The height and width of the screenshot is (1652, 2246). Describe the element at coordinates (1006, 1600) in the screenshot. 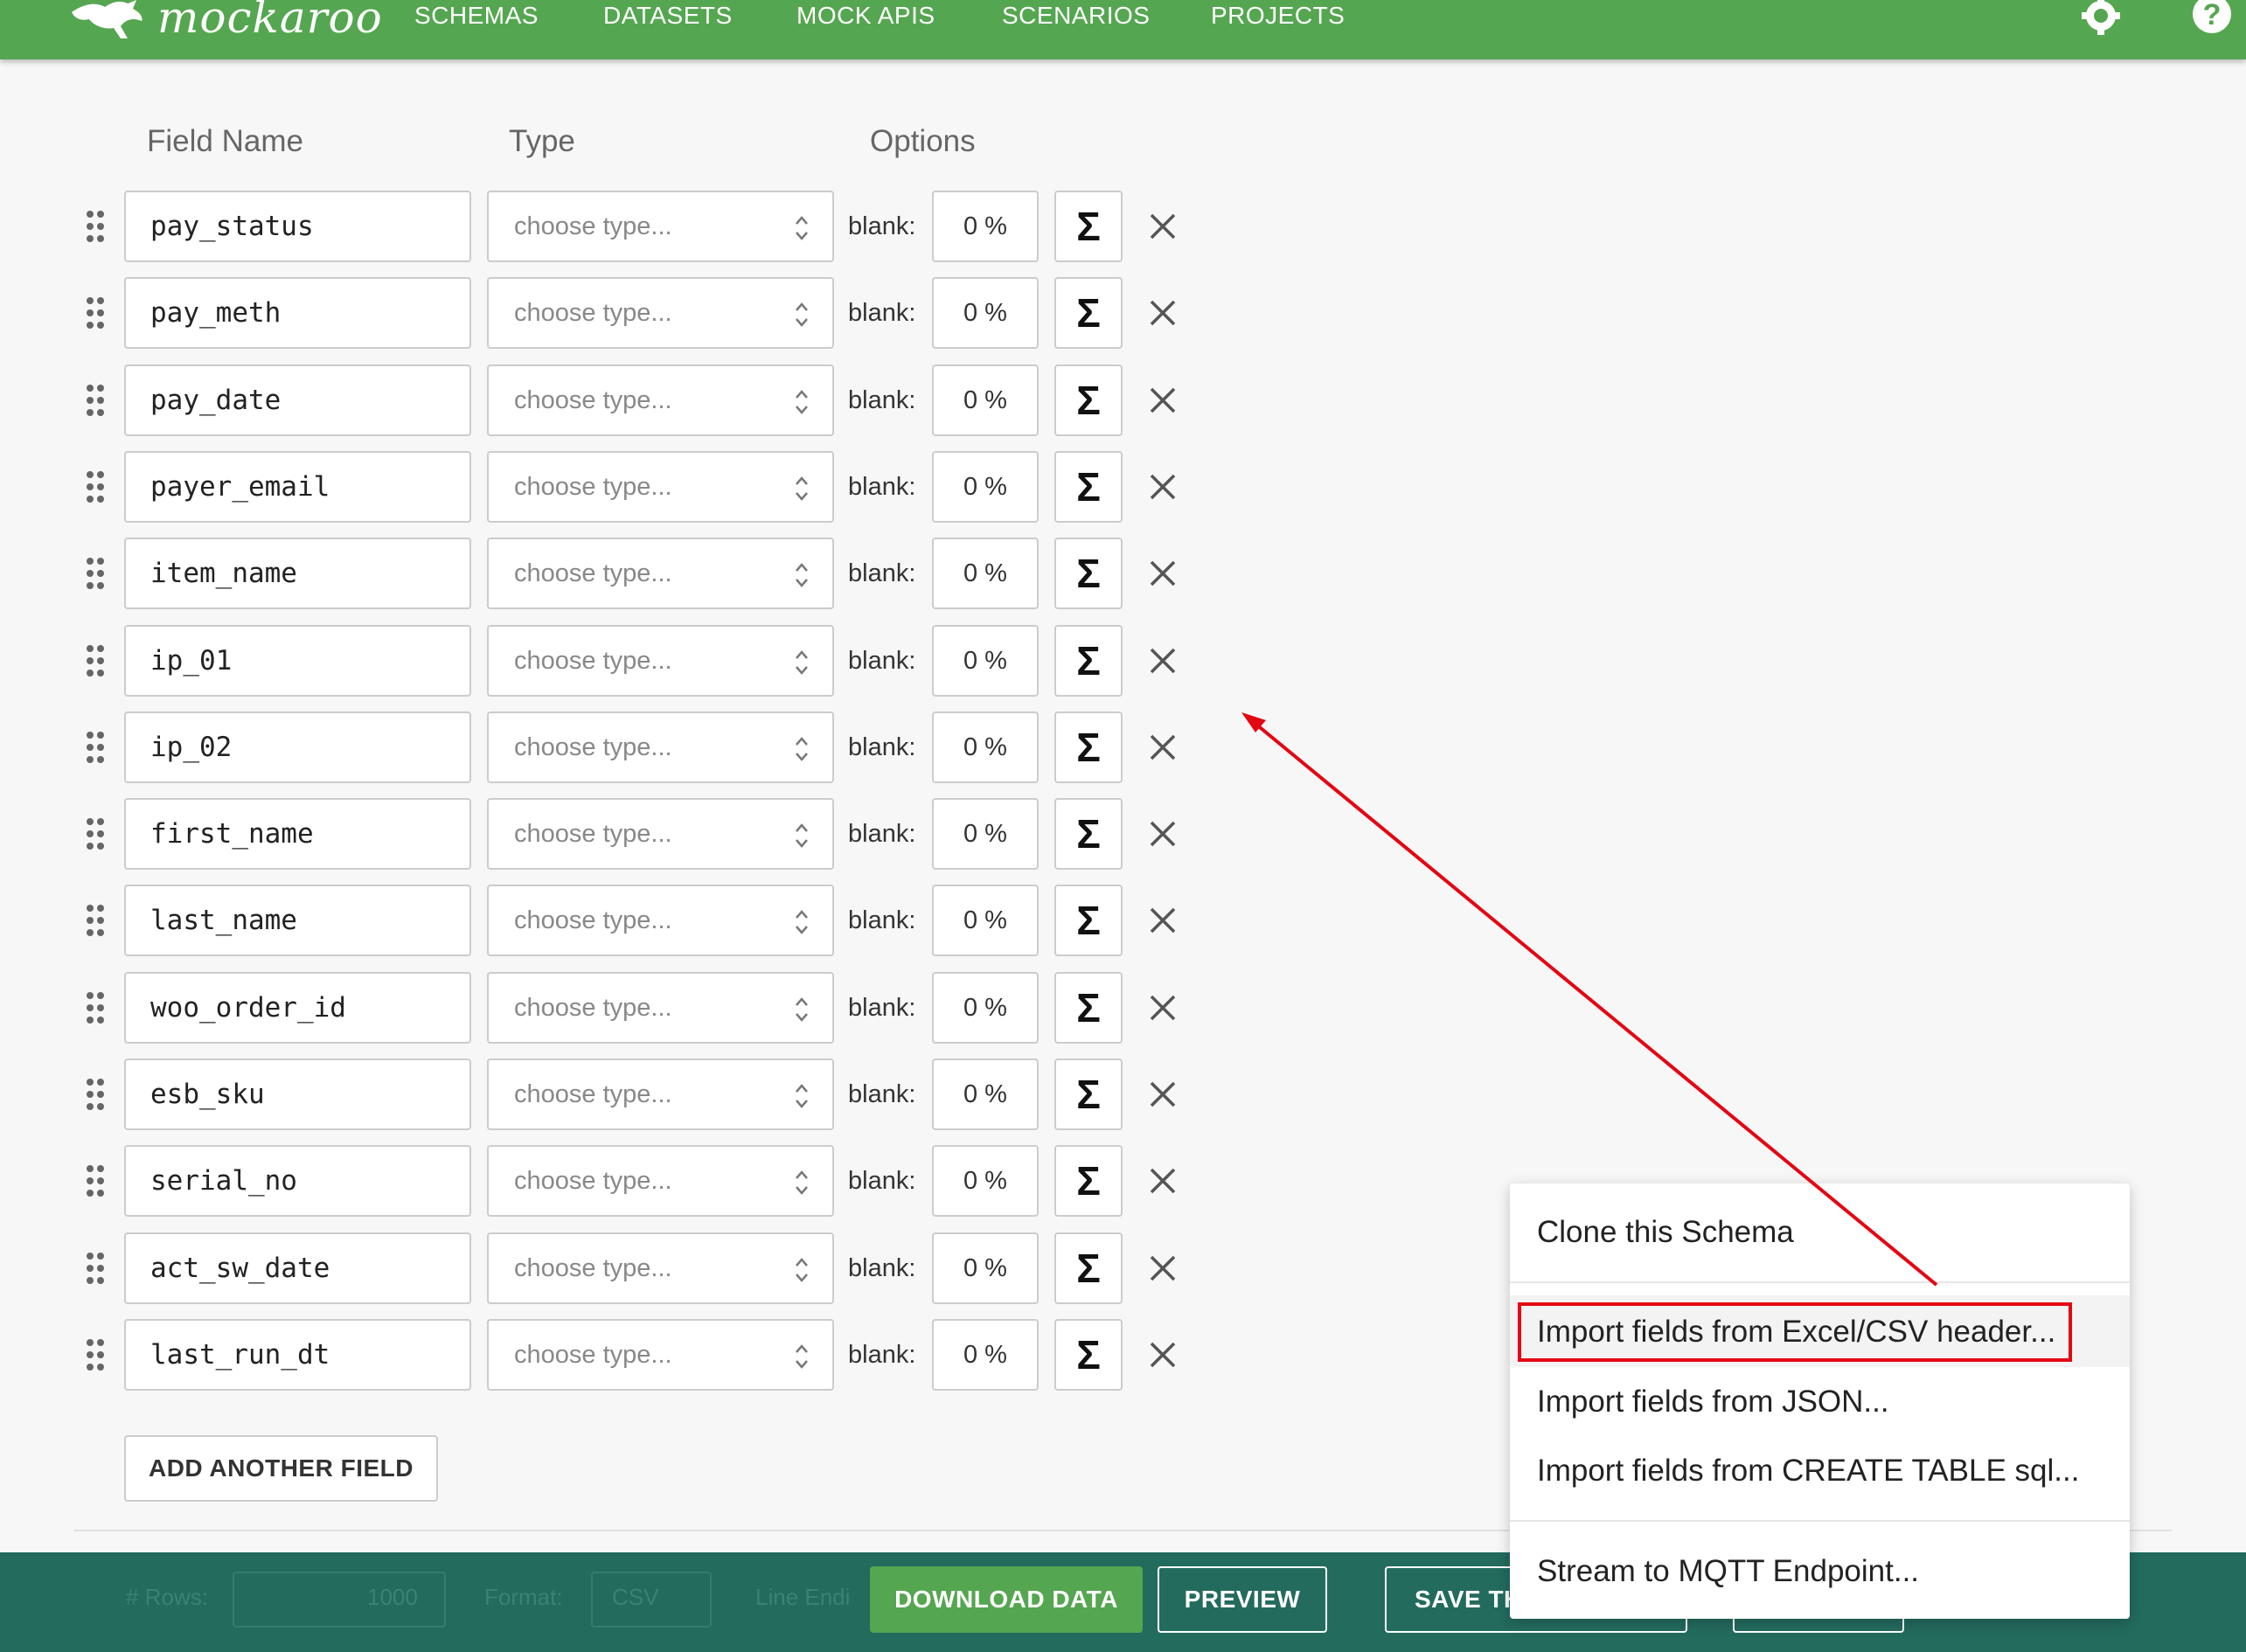

I see `download-data-button: DOWNLOAD DATA` at that location.